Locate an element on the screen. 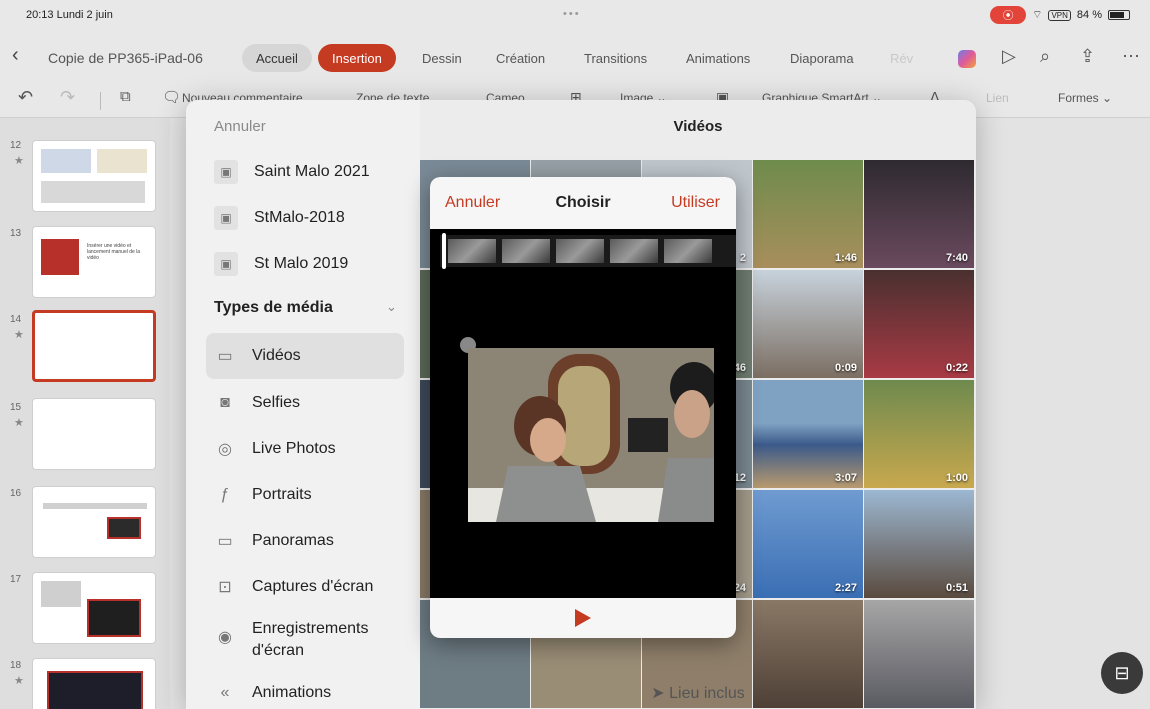 Image resolution: width=1150 pixels, height=709 pixels. status-time: 20:13 Lundi 2 juin is located at coordinates (69, 15).